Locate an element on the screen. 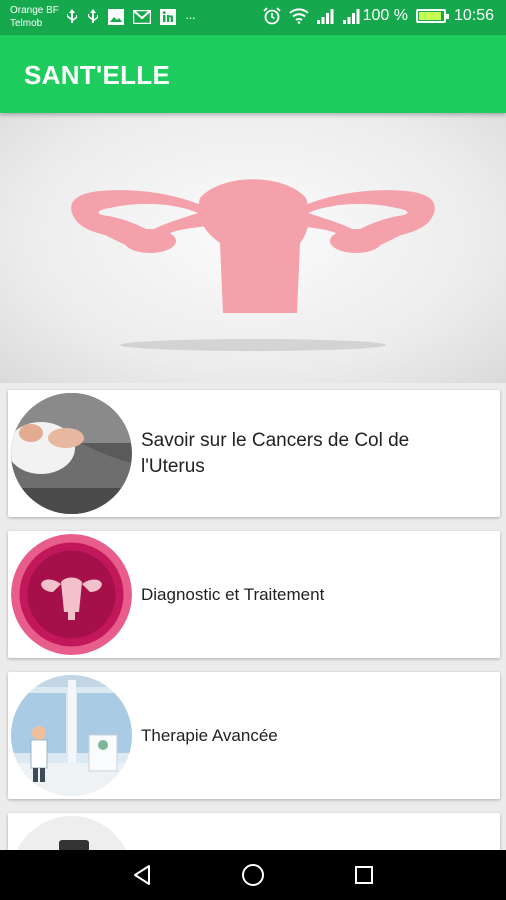 The width and height of the screenshot is (506, 900). system-status: 100 % 10:56 is located at coordinates (378, 16).